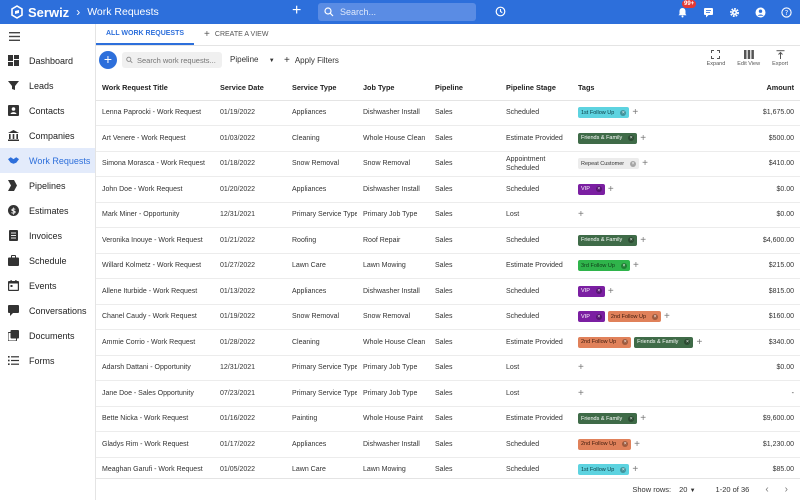 Image resolution: width=800 pixels, height=500 pixels. I want to click on column-header-tags: Tags, so click(648, 88).